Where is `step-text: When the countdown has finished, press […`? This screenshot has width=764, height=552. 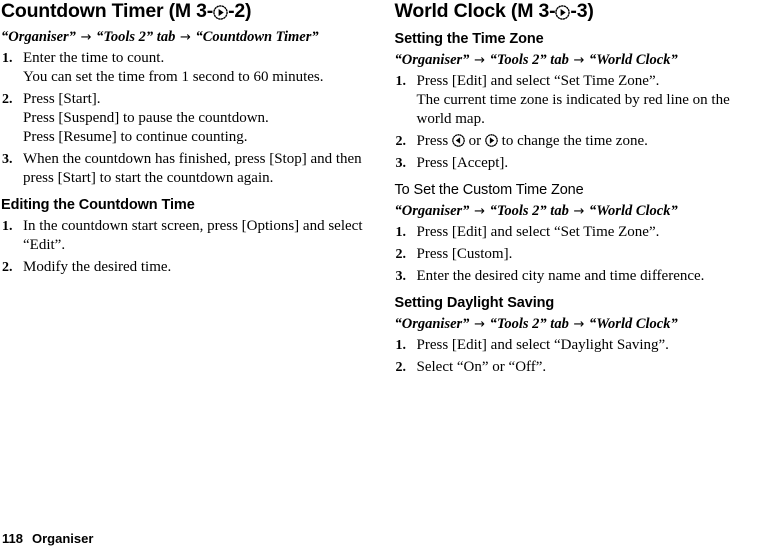
step-text: When the countdown has finished, press [… is located at coordinates (192, 168).